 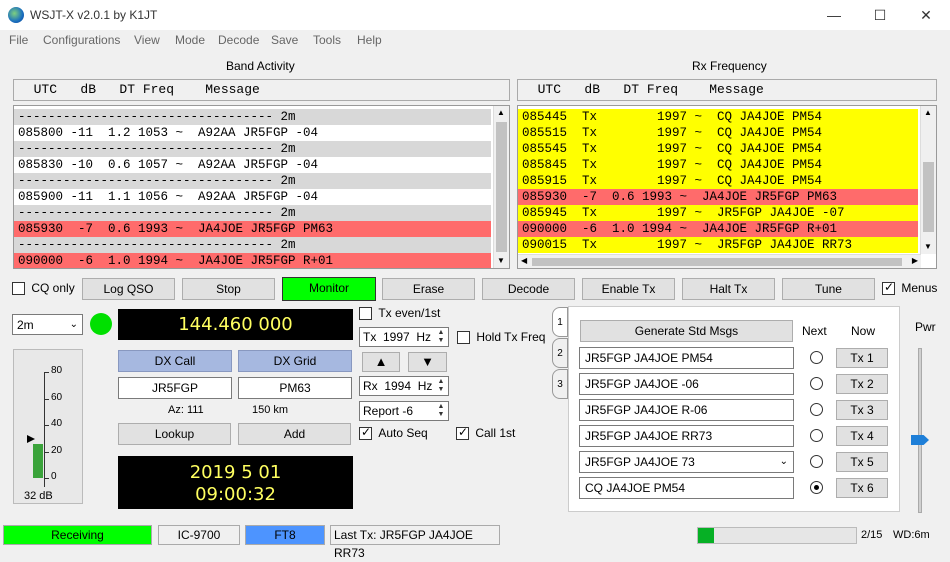 I want to click on lookup-button: Lookup, so click(x=174, y=434).